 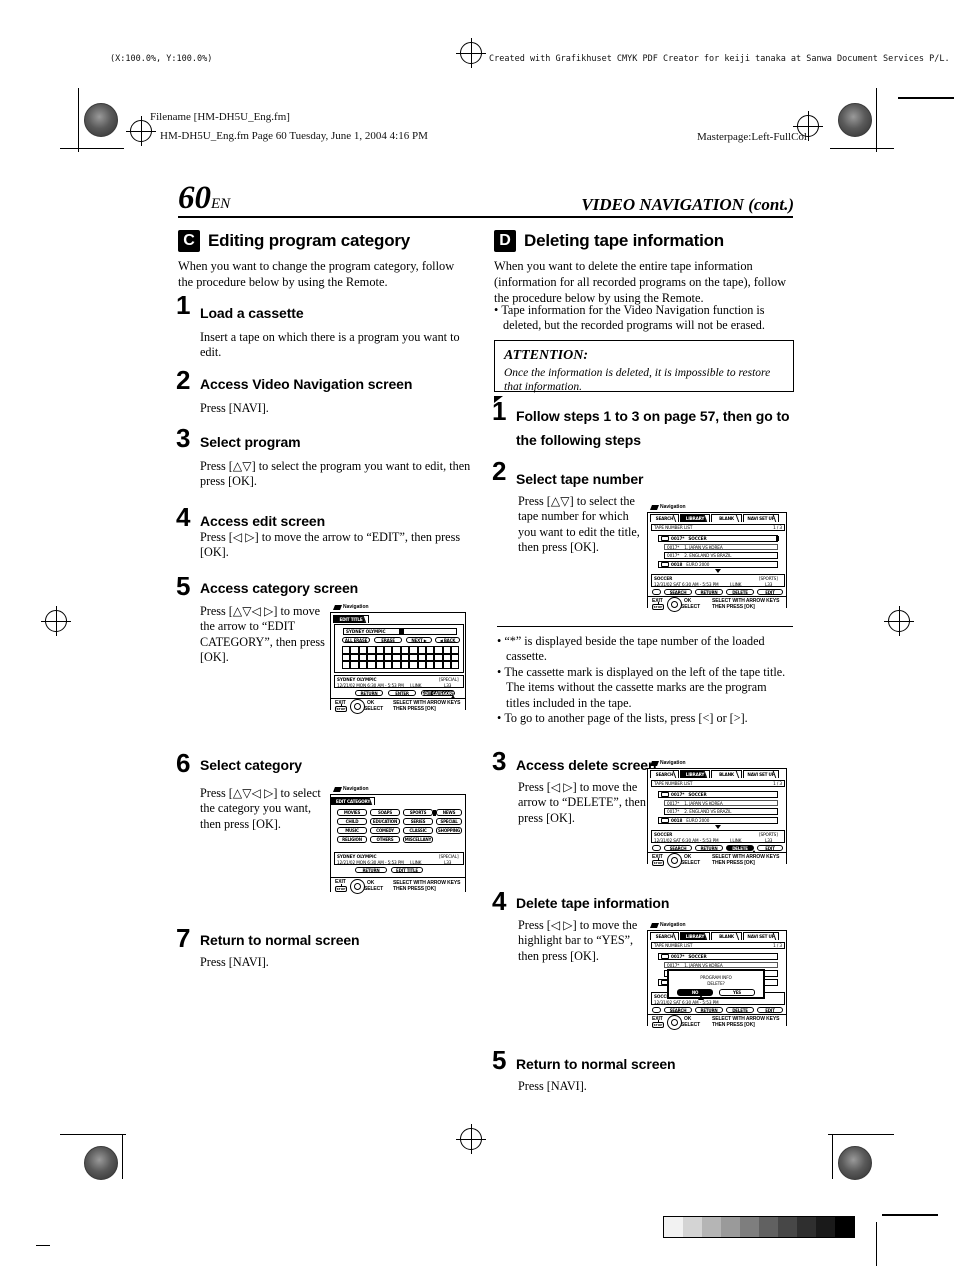 I want to click on category-news: NEWS, so click(x=449, y=812).